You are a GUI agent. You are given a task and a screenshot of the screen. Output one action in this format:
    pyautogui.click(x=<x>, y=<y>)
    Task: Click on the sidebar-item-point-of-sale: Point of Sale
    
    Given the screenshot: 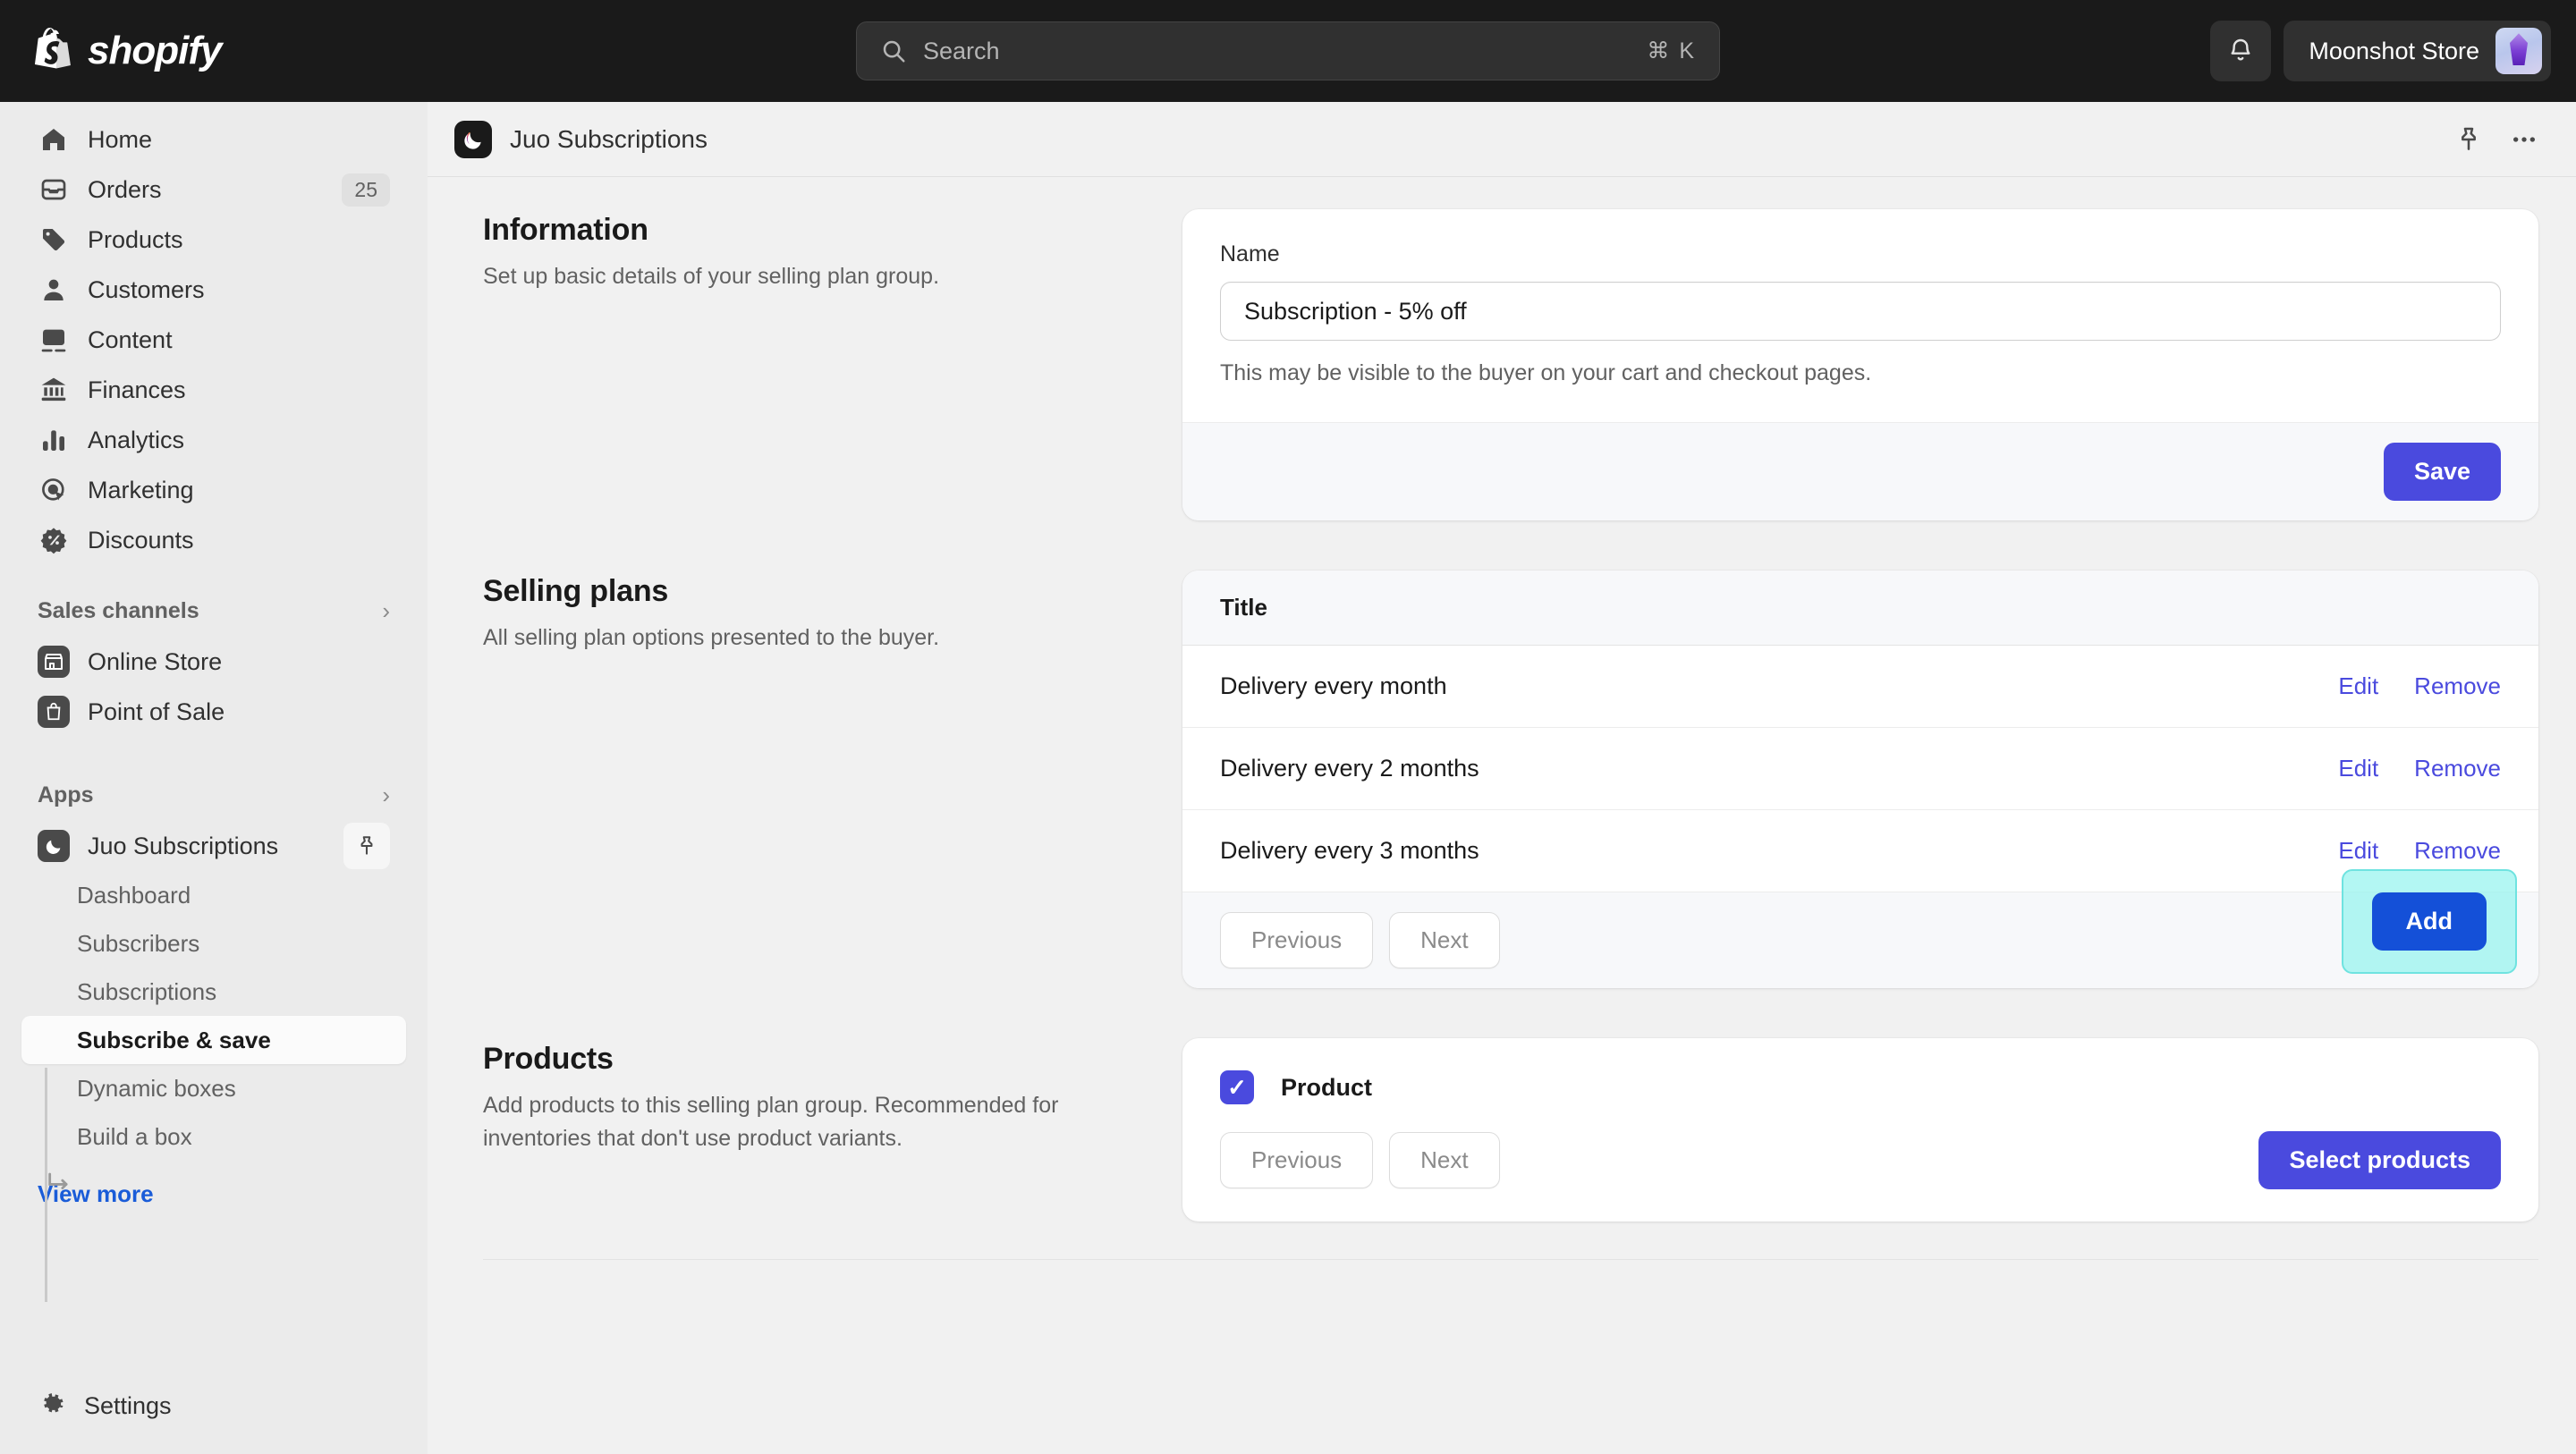 What is the action you would take?
    pyautogui.click(x=213, y=712)
    